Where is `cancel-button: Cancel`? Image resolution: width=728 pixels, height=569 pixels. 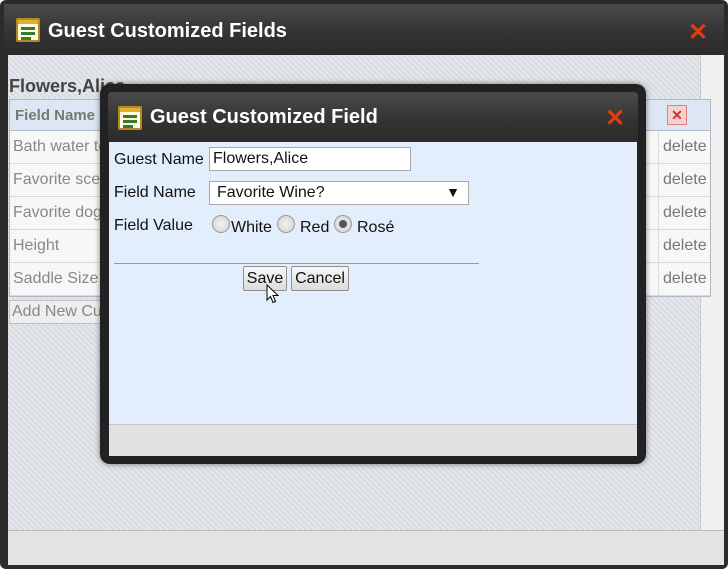 cancel-button: Cancel is located at coordinates (320, 278).